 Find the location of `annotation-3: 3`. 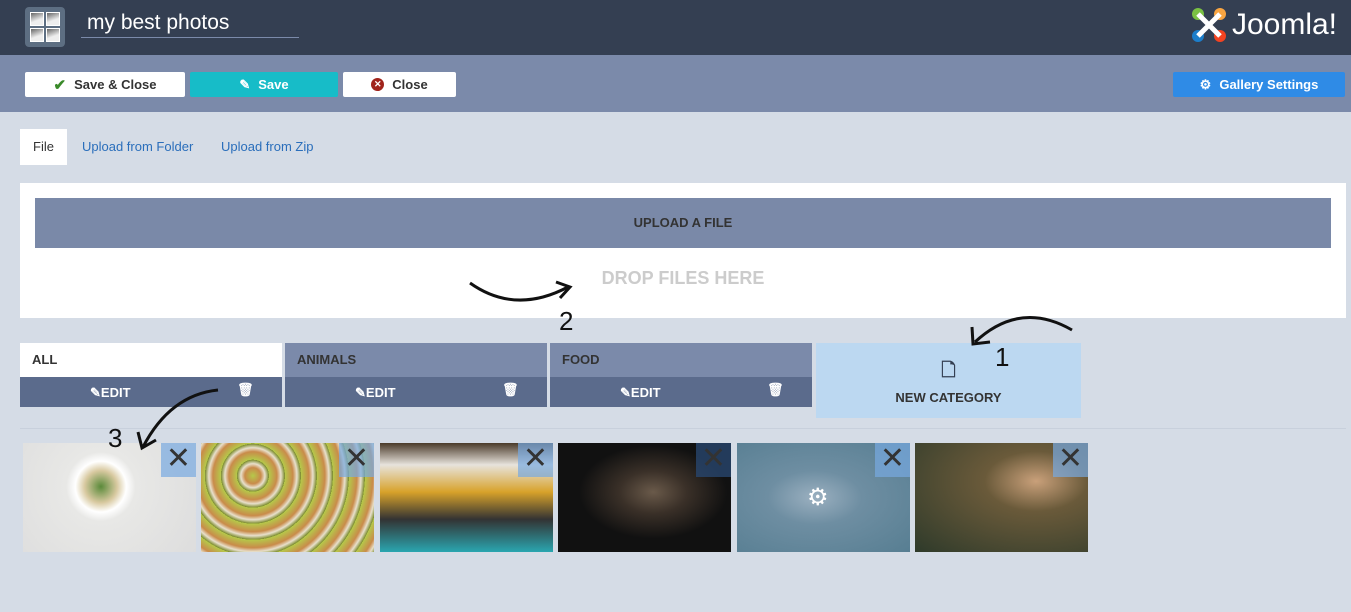

annotation-3: 3 is located at coordinates (115, 438).